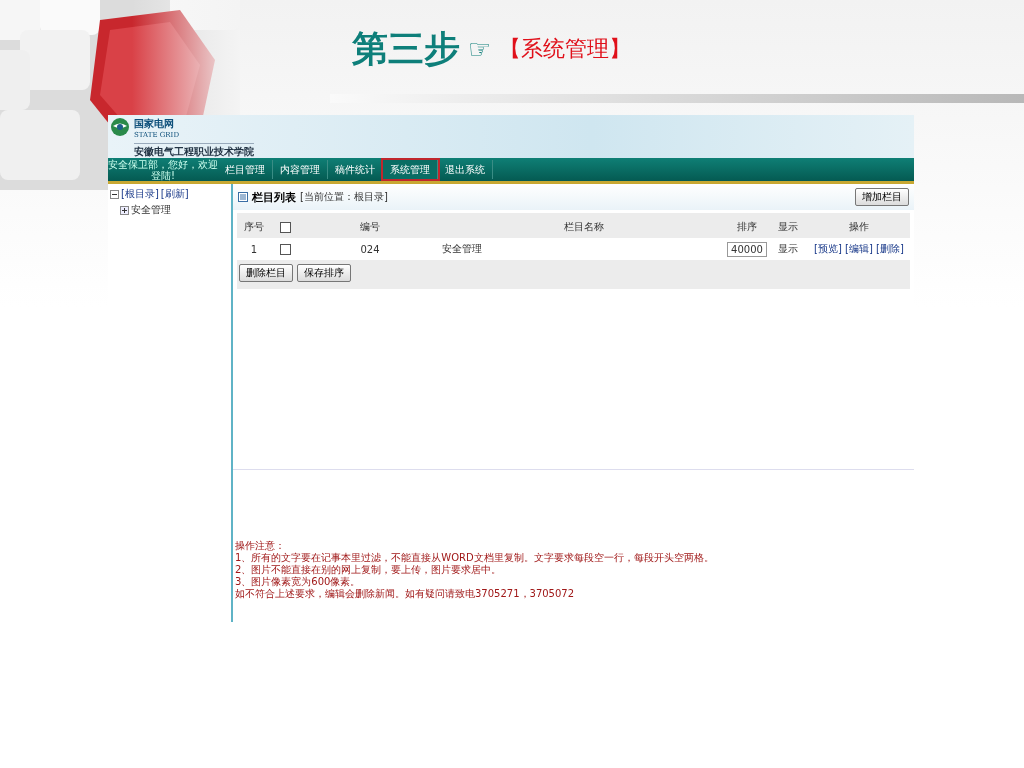 Image resolution: width=1024 pixels, height=768 pixels. What do you see at coordinates (828, 248) in the screenshot?
I see `action-link: [预览]` at bounding box center [828, 248].